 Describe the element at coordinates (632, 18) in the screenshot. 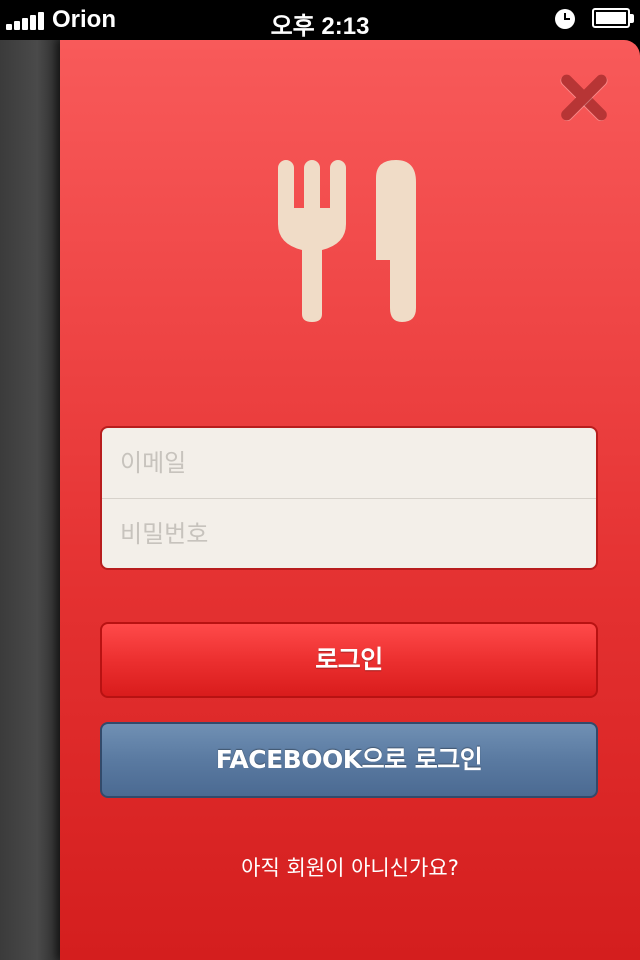

I see `battery-tip` at that location.